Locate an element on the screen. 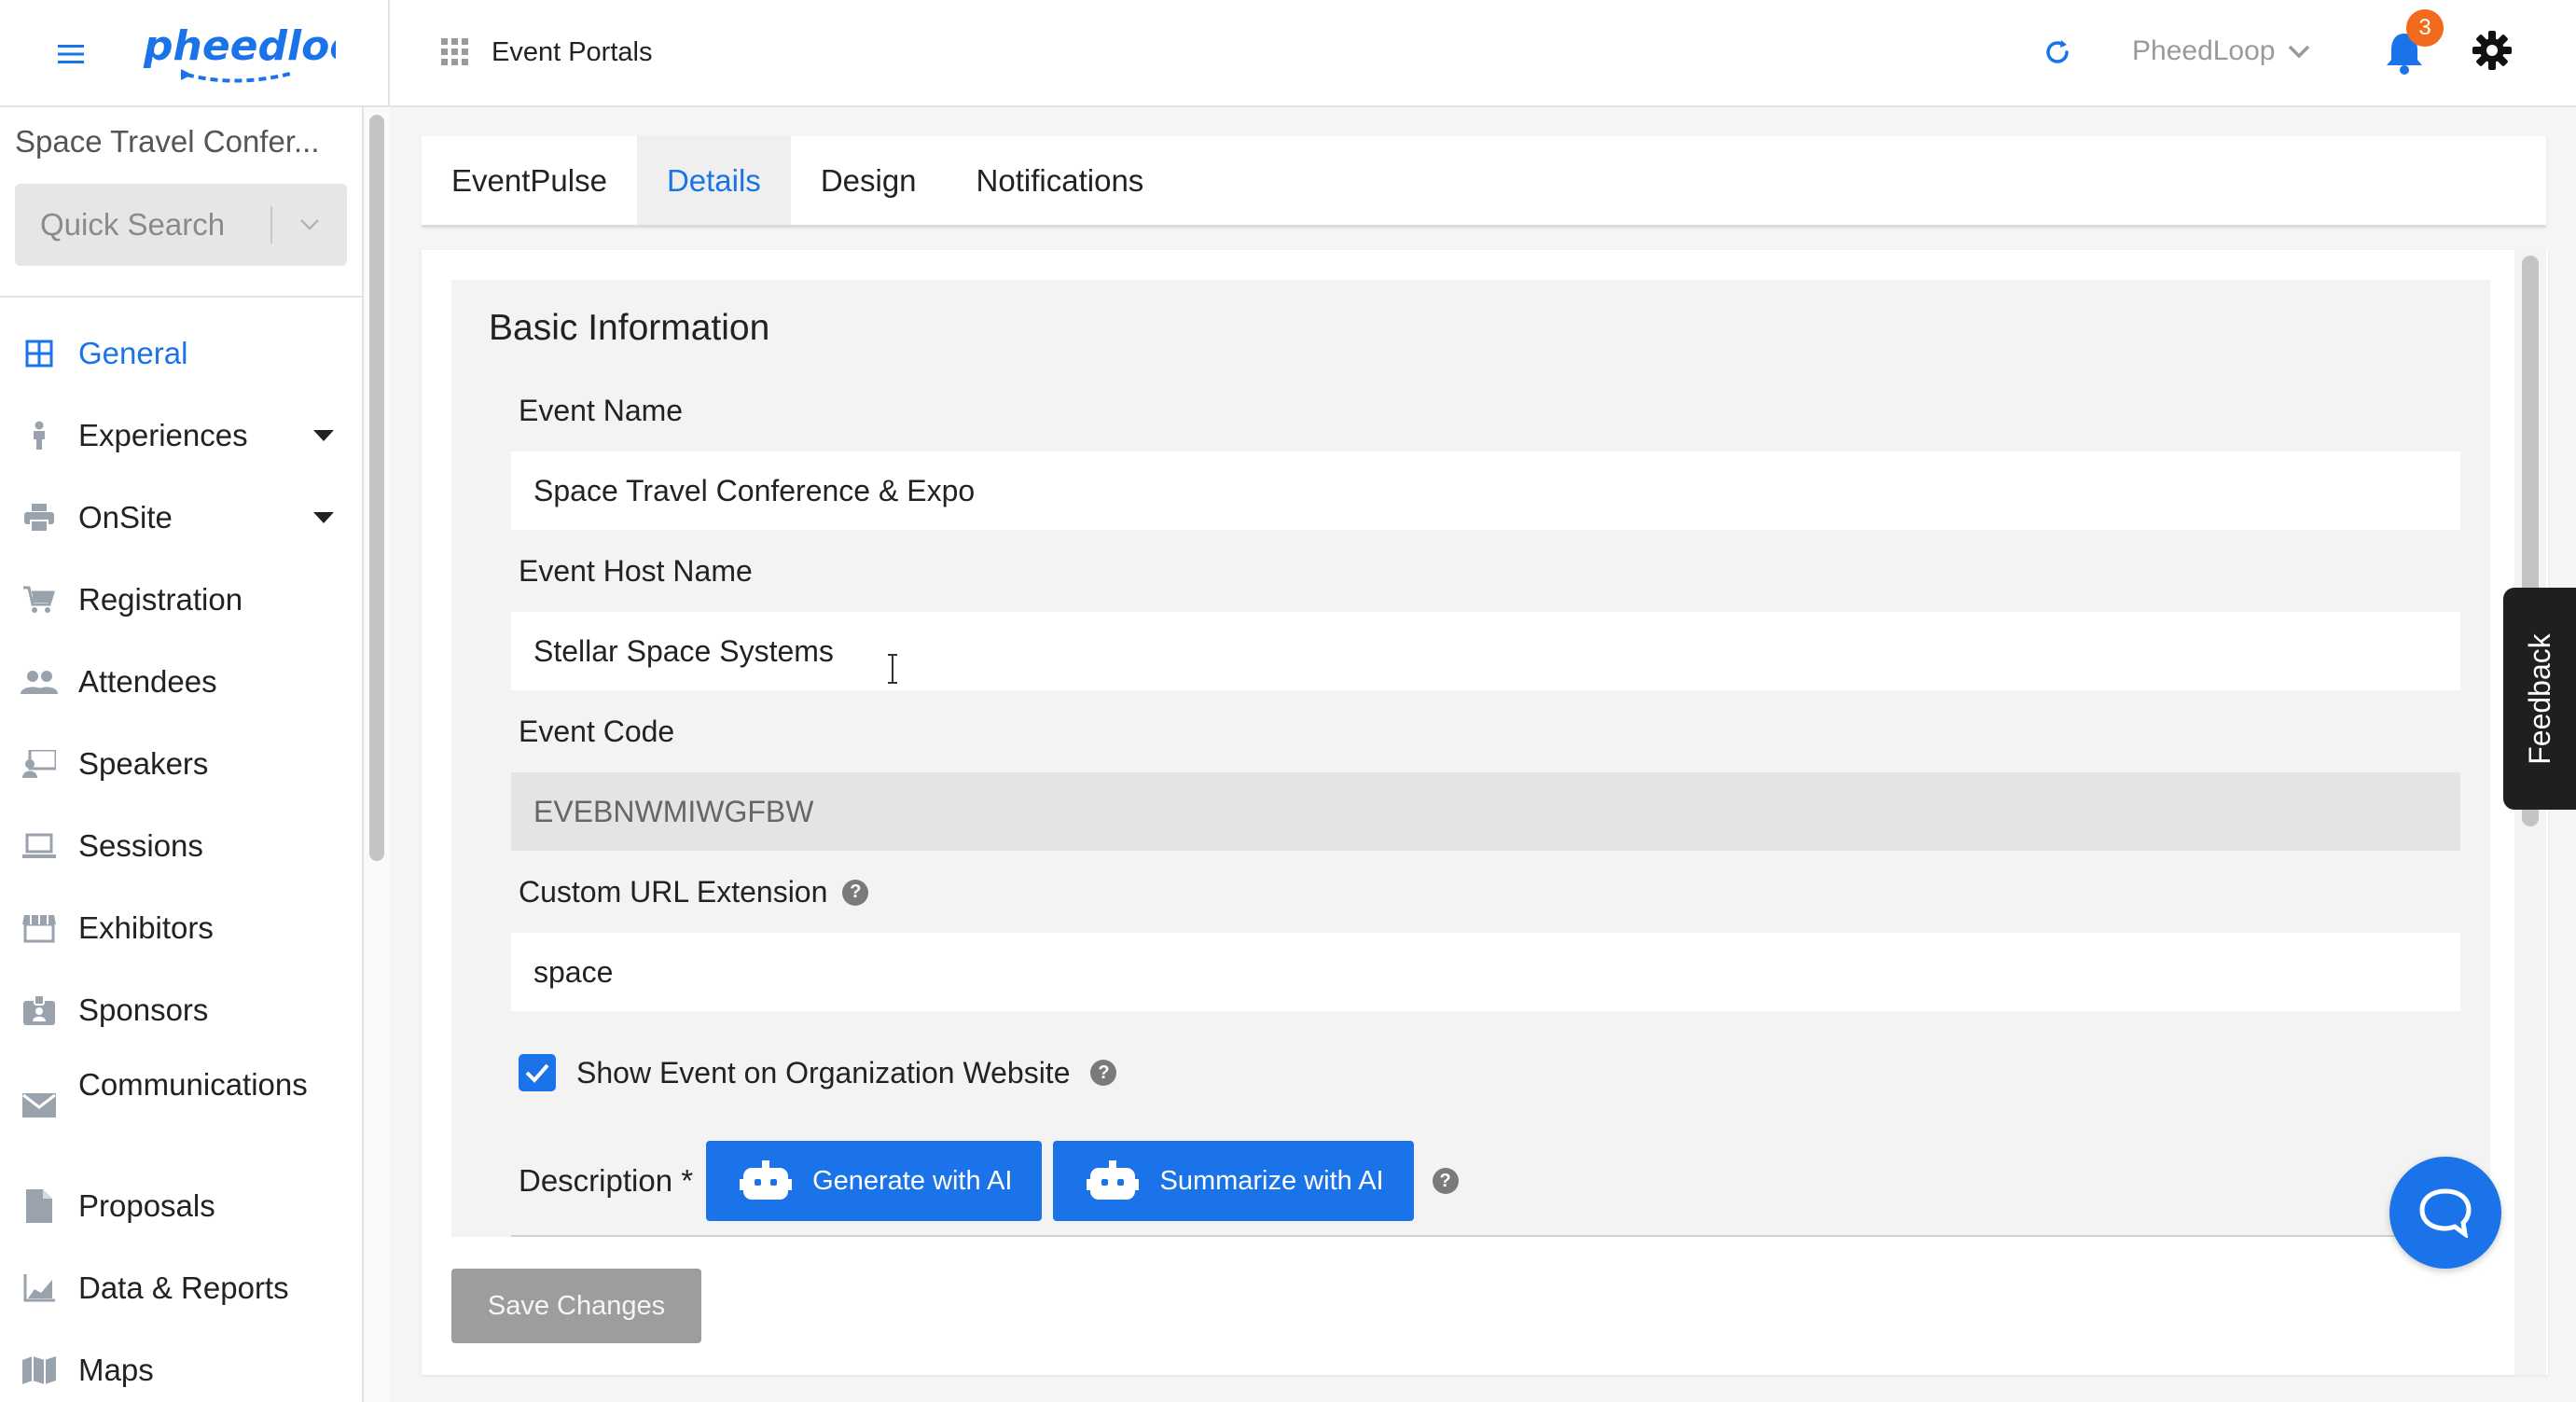  sidebar-item-proposals: Proposals is located at coordinates (182, 1206).